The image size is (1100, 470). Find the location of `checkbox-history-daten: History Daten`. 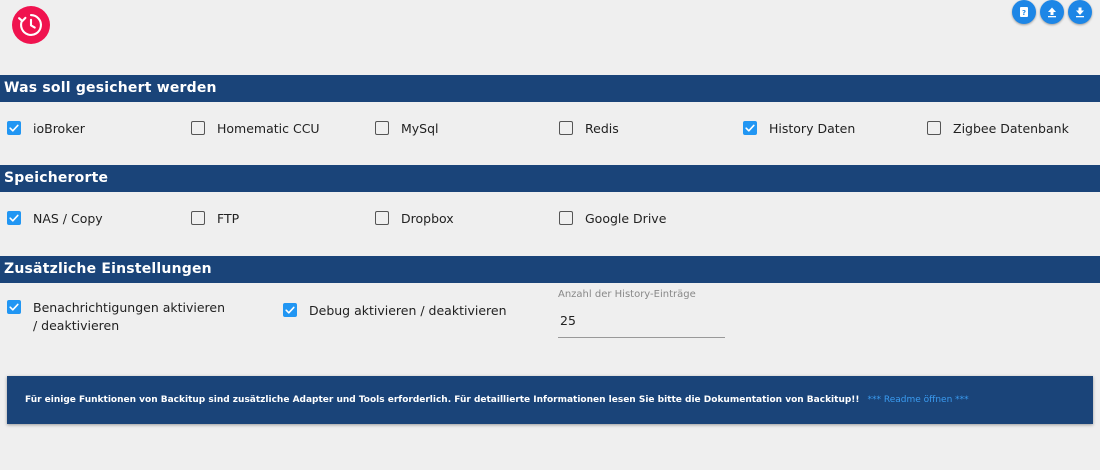

checkbox-history-daten: History Daten is located at coordinates (799, 128).